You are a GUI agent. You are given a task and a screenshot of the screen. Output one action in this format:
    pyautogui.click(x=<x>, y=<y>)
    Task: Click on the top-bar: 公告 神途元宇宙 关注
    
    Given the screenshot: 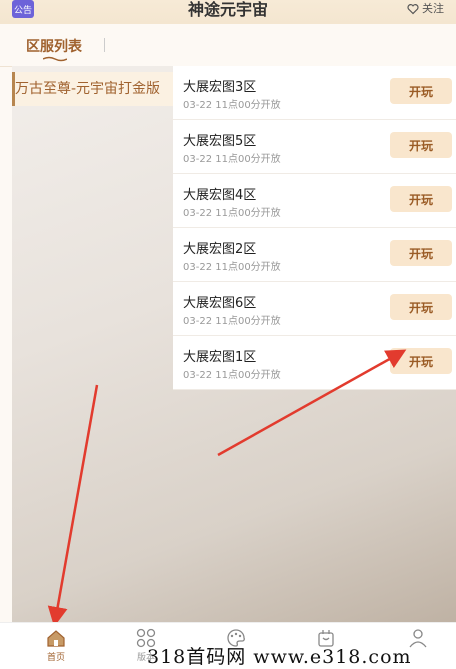 What is the action you would take?
    pyautogui.click(x=228, y=12)
    